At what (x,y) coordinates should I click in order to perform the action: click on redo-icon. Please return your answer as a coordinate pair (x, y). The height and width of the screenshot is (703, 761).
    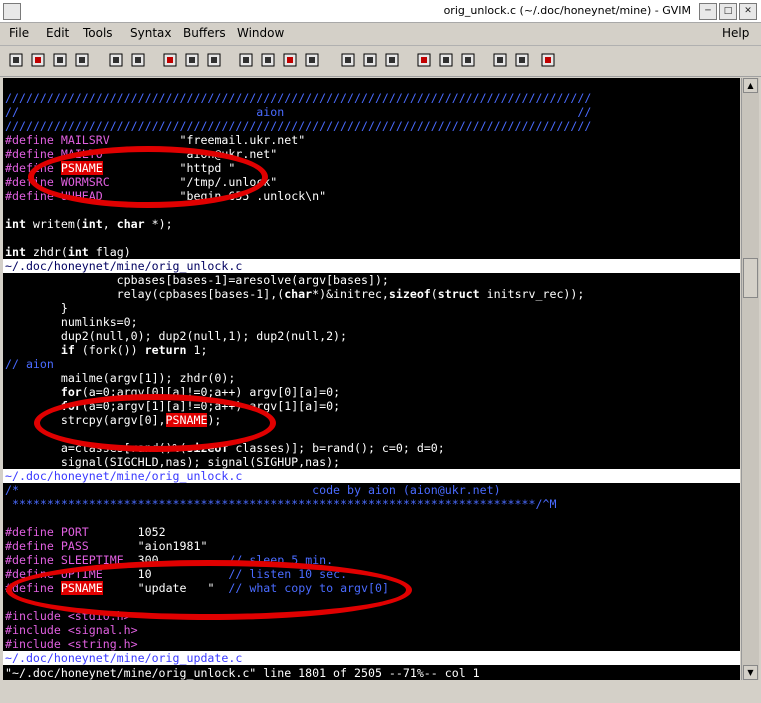
    Looking at the image, I should click on (138, 60).